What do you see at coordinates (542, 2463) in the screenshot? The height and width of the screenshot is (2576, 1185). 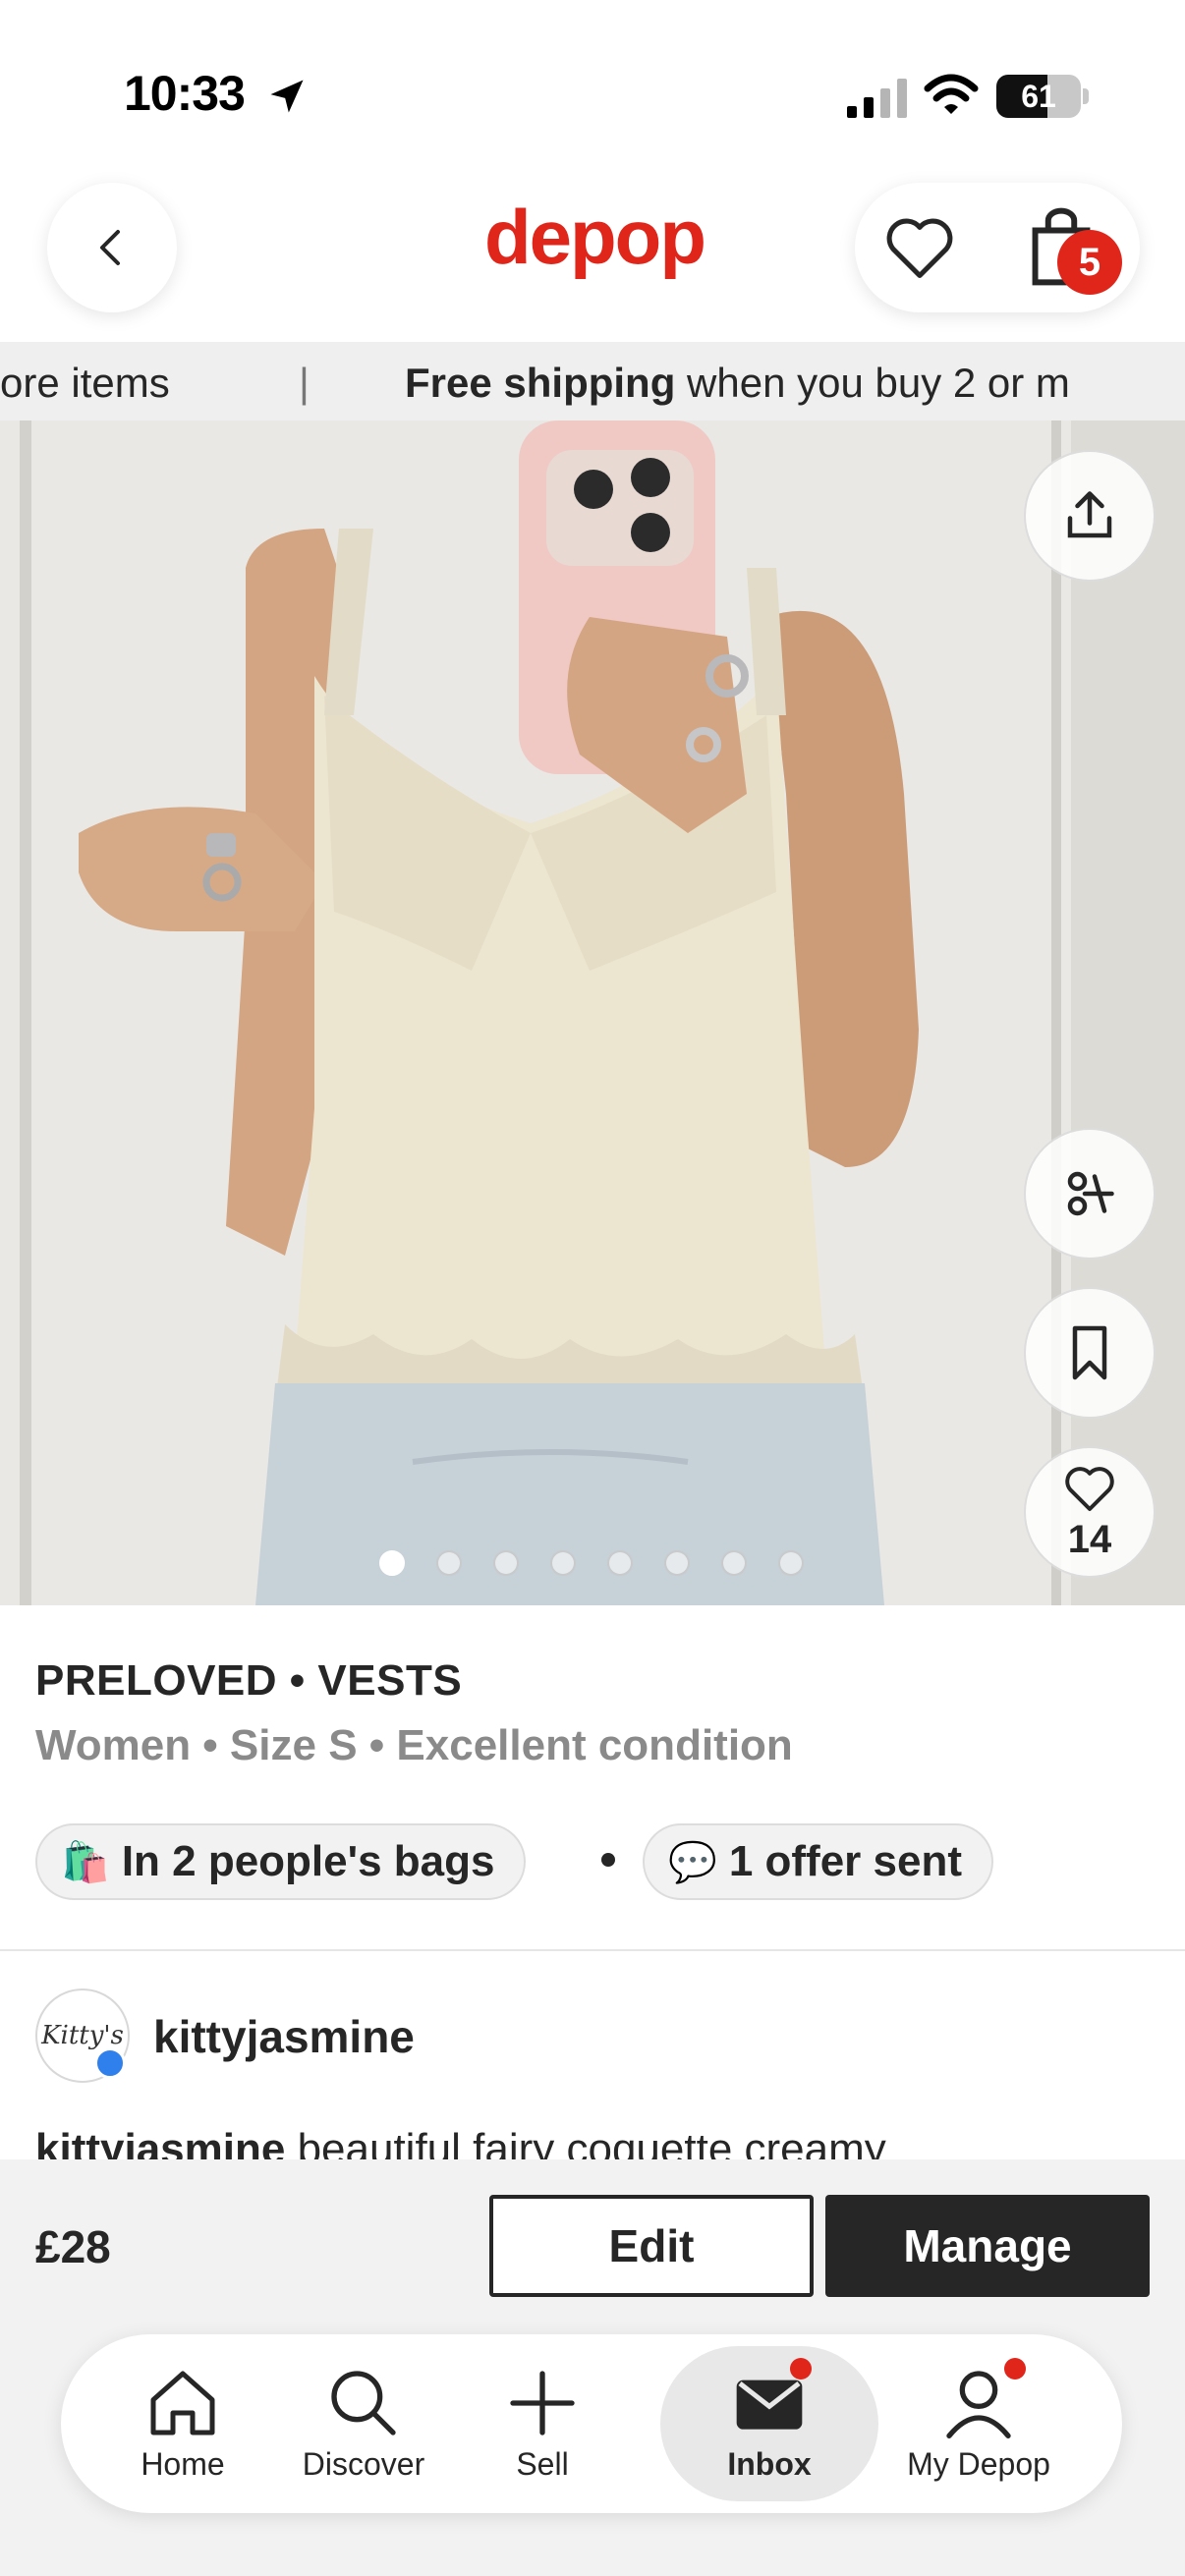 I see `tab-sell-label: Sell` at bounding box center [542, 2463].